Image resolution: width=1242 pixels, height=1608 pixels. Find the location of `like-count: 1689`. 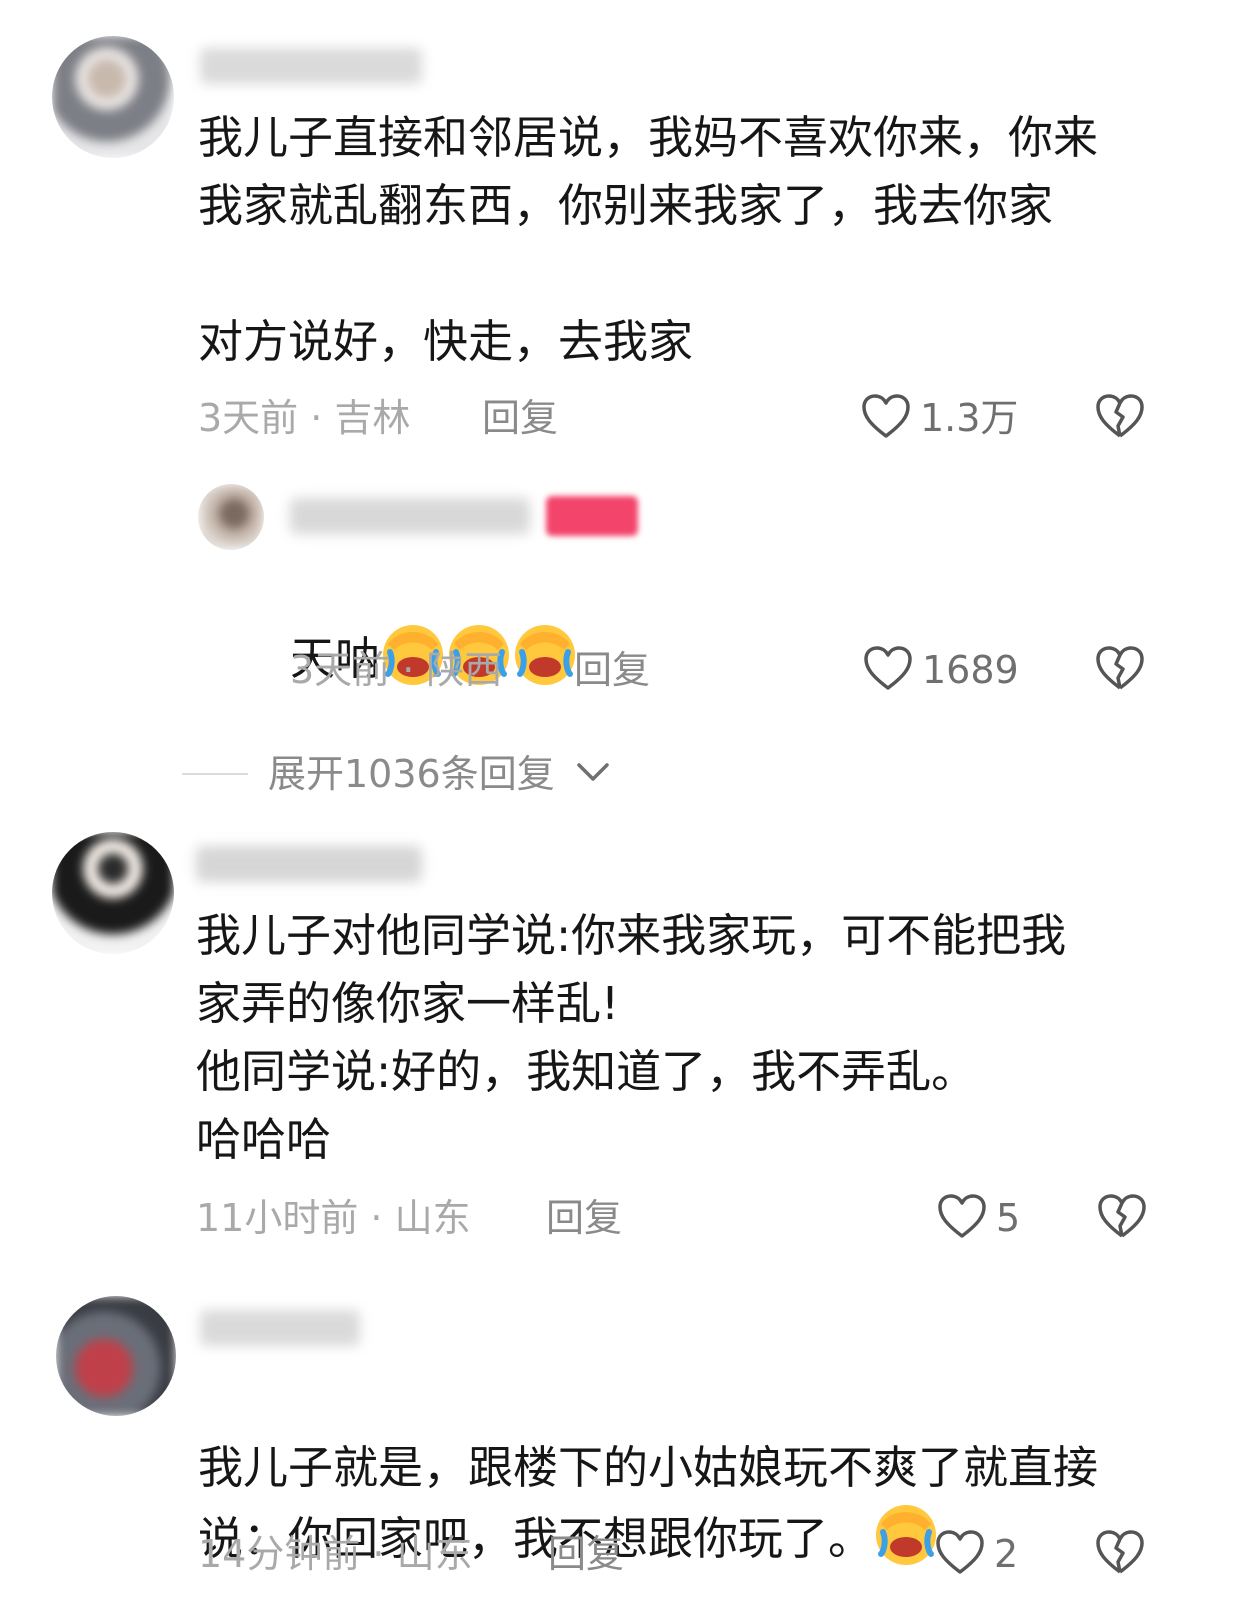

like-count: 1689 is located at coordinates (970, 670).